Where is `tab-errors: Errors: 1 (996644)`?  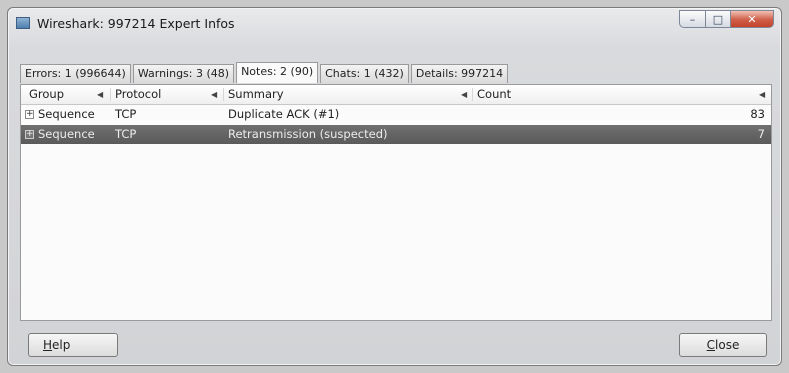 tab-errors: Errors: 1 (996644) is located at coordinates (75, 73).